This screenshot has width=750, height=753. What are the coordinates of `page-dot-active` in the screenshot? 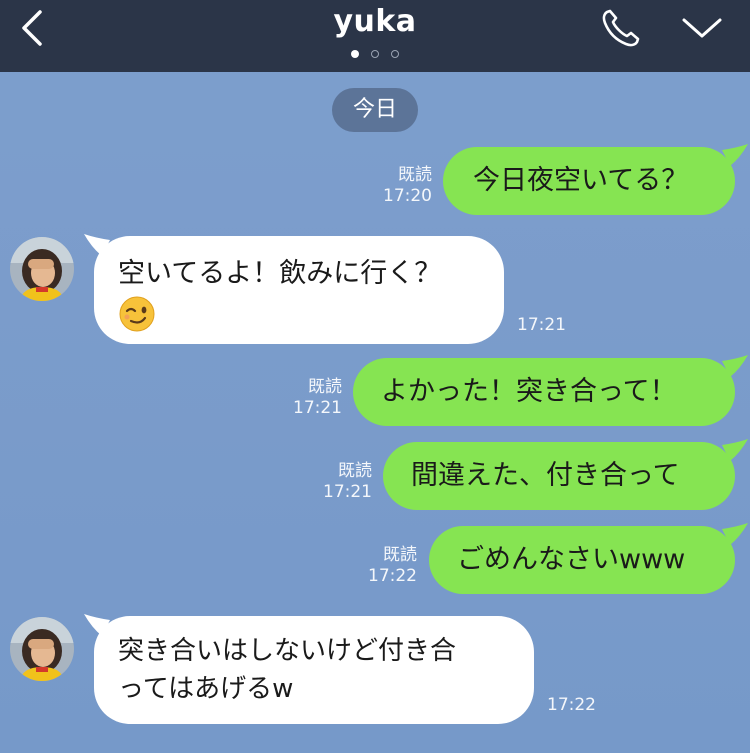 It's located at (355, 54).